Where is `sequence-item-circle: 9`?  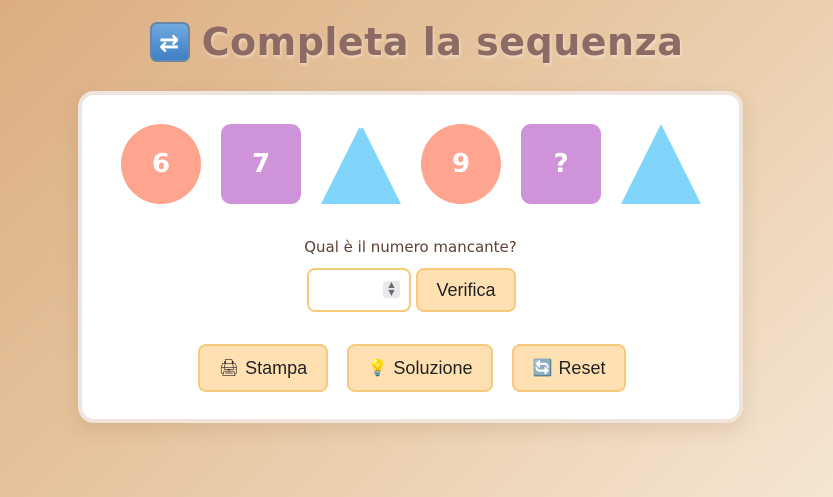
sequence-item-circle: 9 is located at coordinates (461, 164).